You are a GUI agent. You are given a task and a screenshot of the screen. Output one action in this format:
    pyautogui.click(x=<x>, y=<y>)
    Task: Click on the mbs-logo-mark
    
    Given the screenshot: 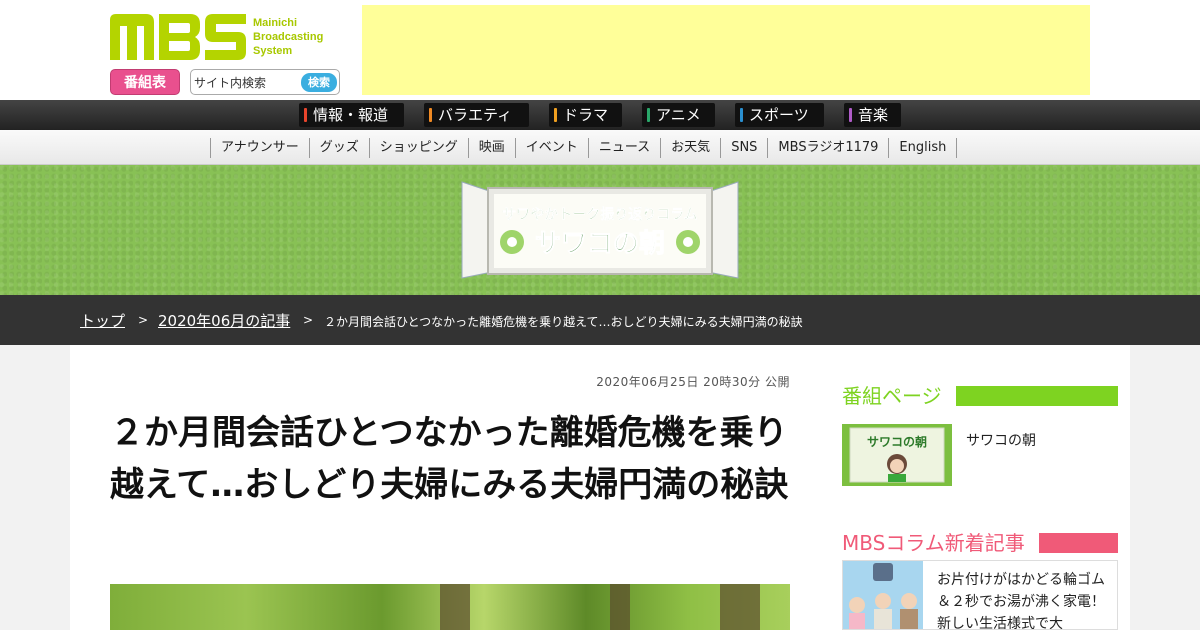 What is the action you would take?
    pyautogui.click(x=178, y=37)
    